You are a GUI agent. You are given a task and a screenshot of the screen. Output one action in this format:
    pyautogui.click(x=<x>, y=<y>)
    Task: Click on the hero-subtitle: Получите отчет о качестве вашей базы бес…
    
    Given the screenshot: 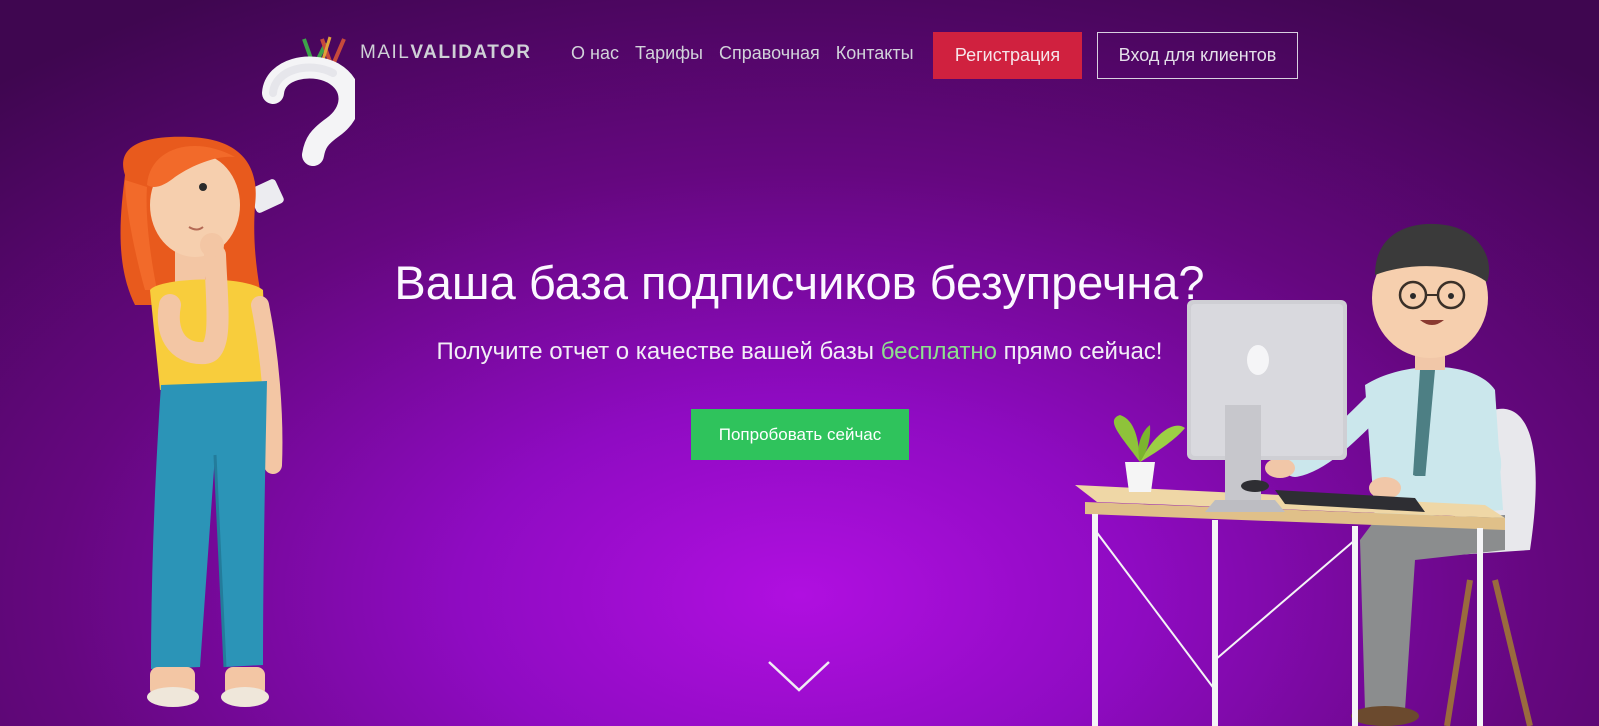 What is the action you would take?
    pyautogui.click(x=799, y=351)
    